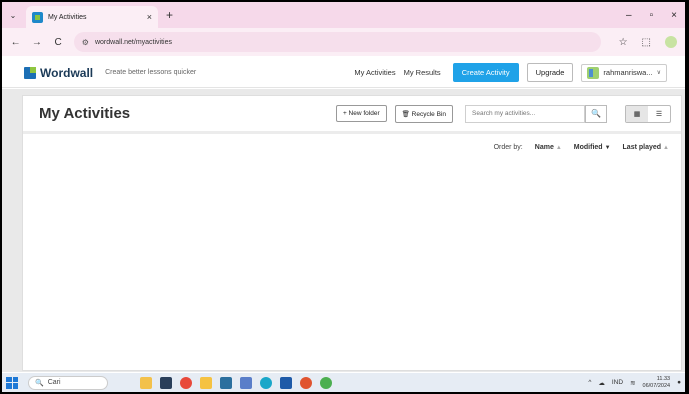  Describe the element at coordinates (589, 382) in the screenshot. I see `chevron-up-icon: ^` at that location.